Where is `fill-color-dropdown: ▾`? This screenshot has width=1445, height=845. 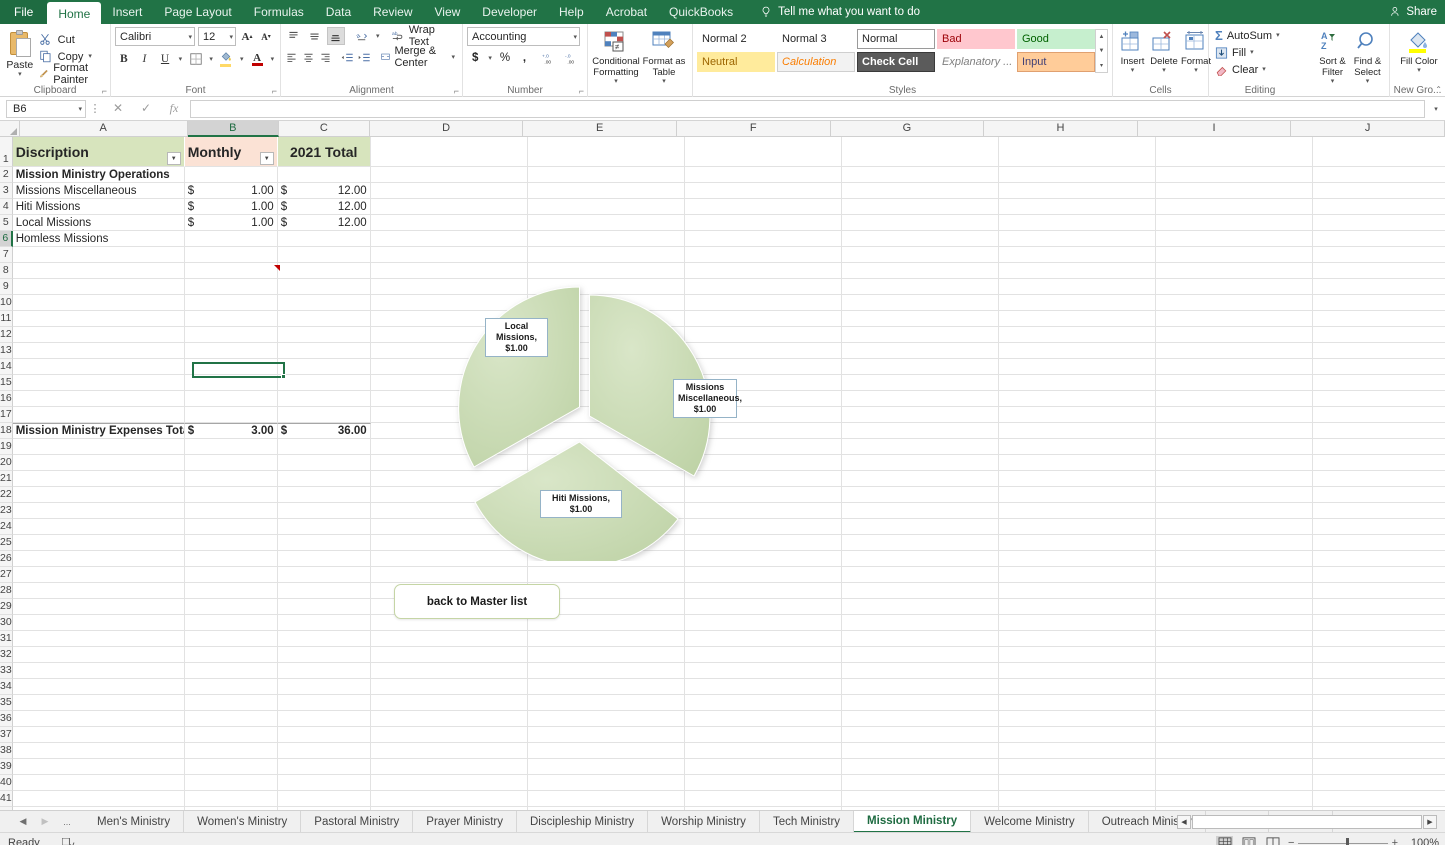 fill-color-dropdown: ▾ is located at coordinates (241, 59).